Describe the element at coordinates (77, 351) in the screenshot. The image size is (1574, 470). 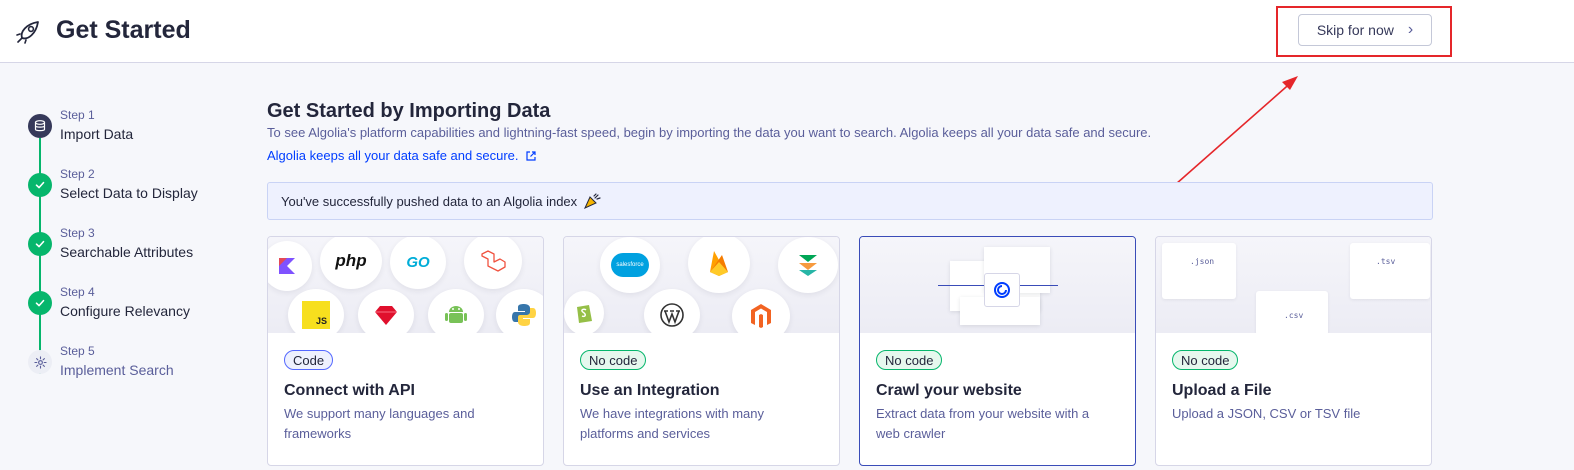
I see `step-number: Step 5` at that location.